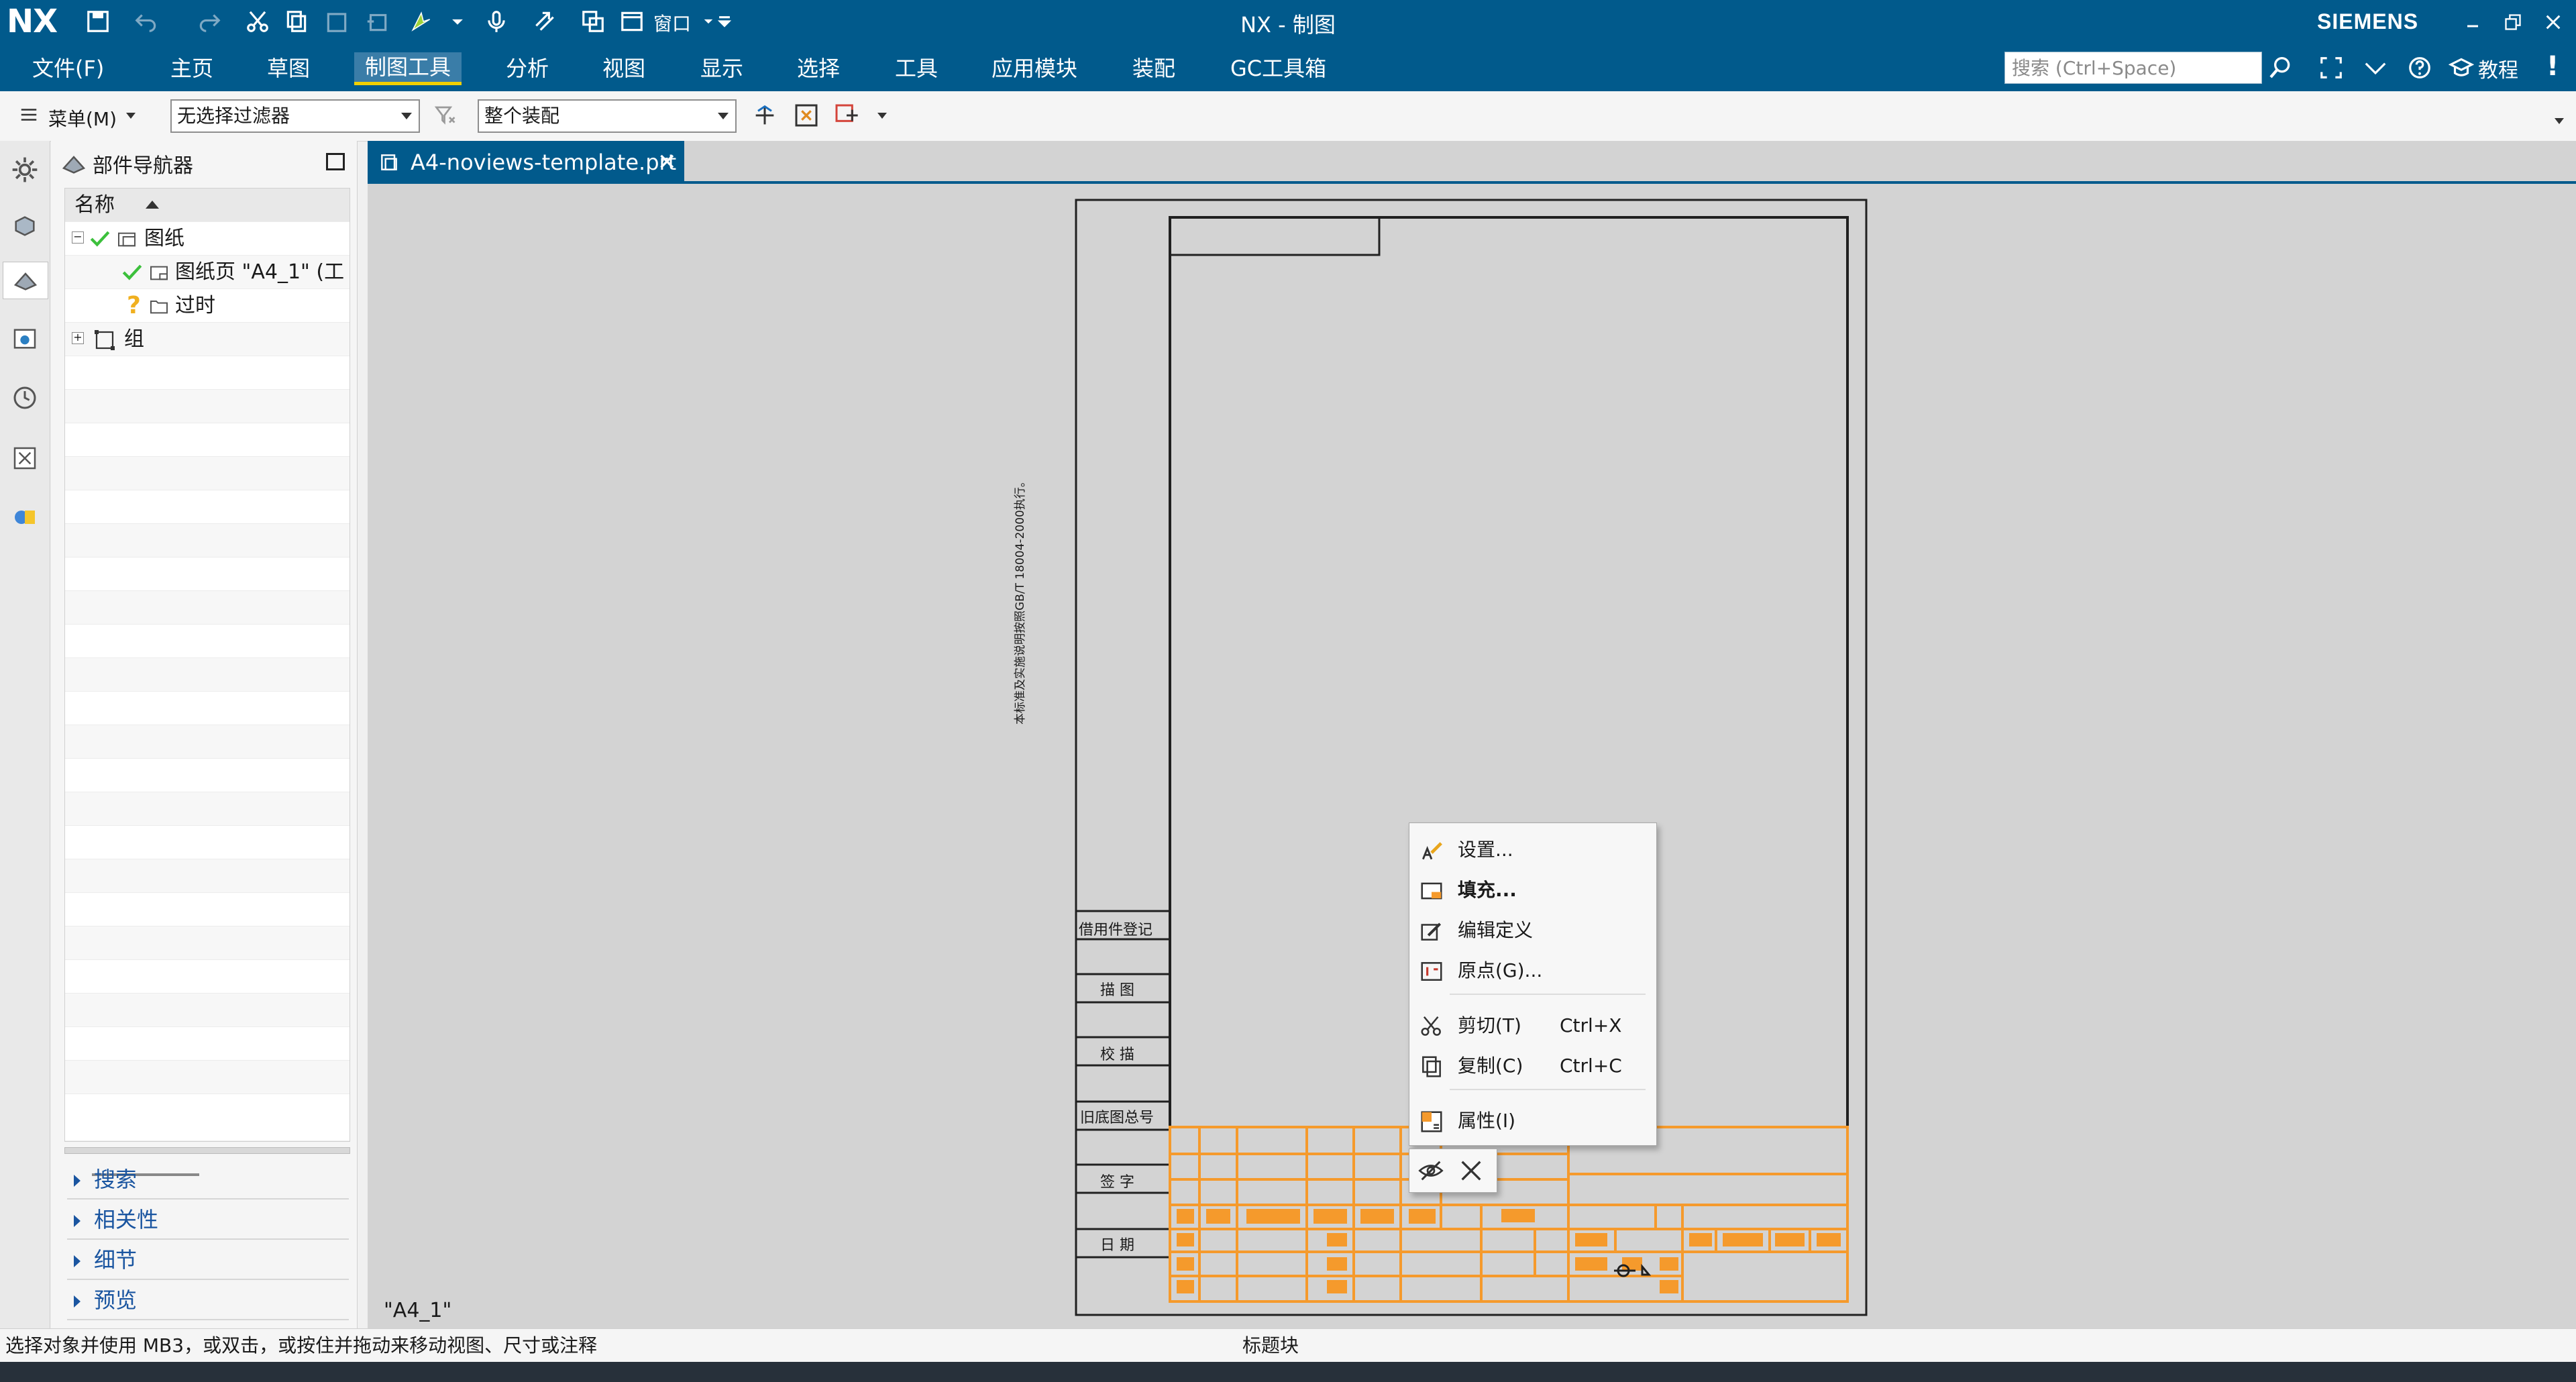 This screenshot has width=2576, height=1382. What do you see at coordinates (1532, 1026) in the screenshot?
I see `menu-item-cut: 剪切(T) Ctrl+X` at bounding box center [1532, 1026].